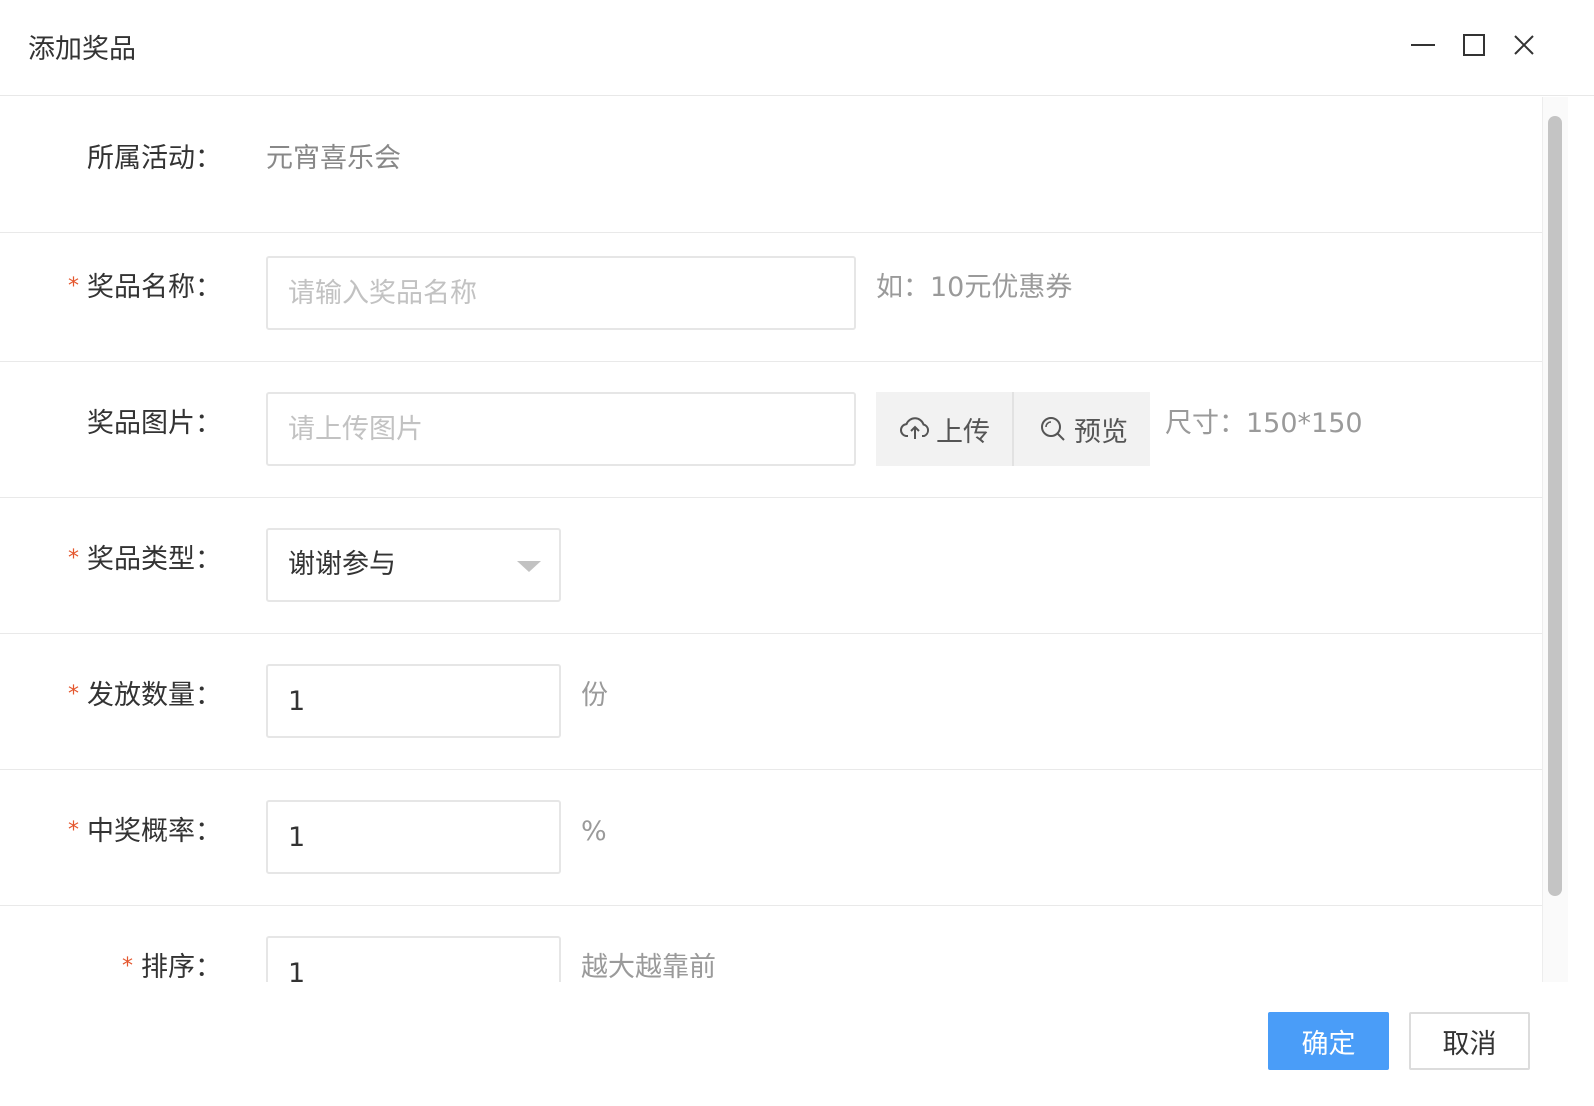 This screenshot has height=1106, width=1594. Describe the element at coordinates (648, 967) in the screenshot. I see `sort-hint: 越大越靠前` at that location.